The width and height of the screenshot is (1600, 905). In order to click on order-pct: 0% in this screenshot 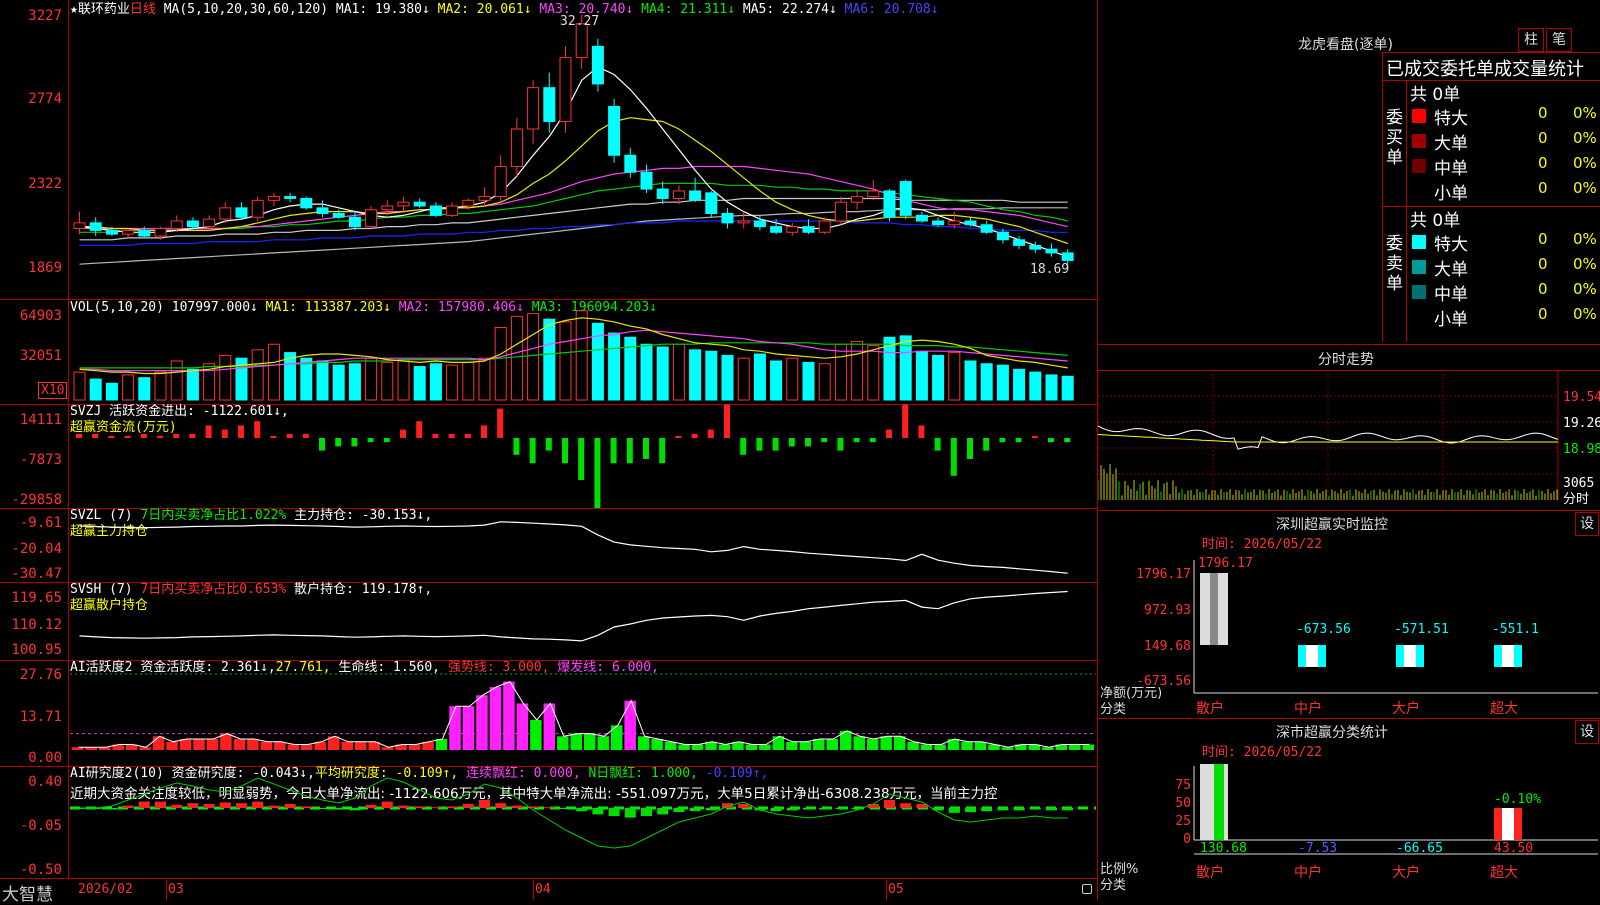, I will do `click(1585, 264)`.